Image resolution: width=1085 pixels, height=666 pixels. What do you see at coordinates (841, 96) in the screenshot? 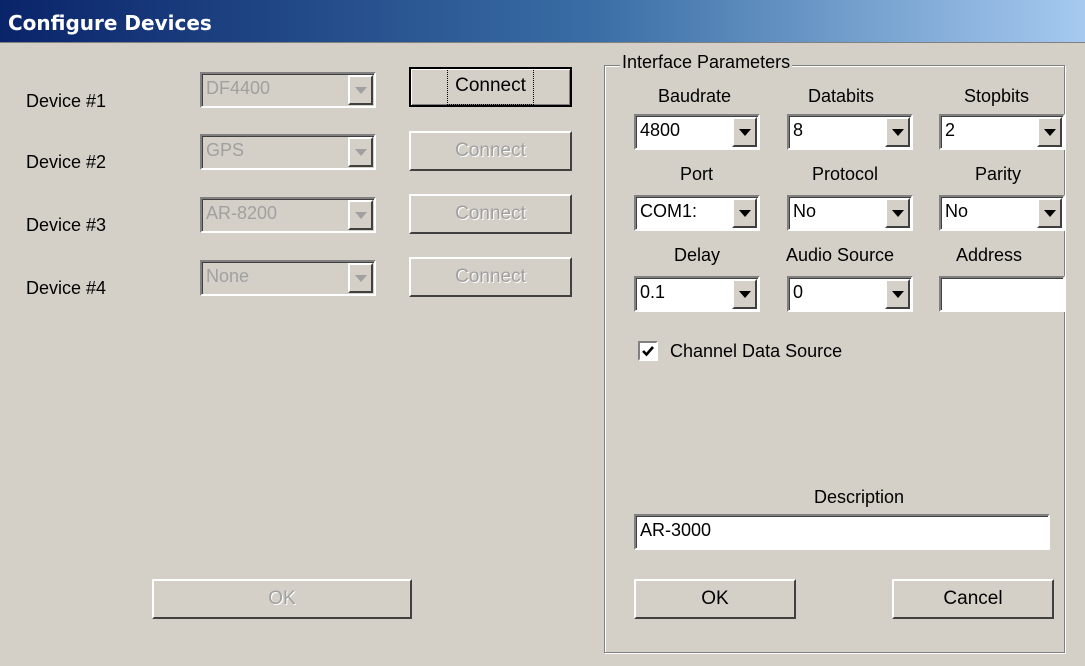
I see `databits-label: Databits` at bounding box center [841, 96].